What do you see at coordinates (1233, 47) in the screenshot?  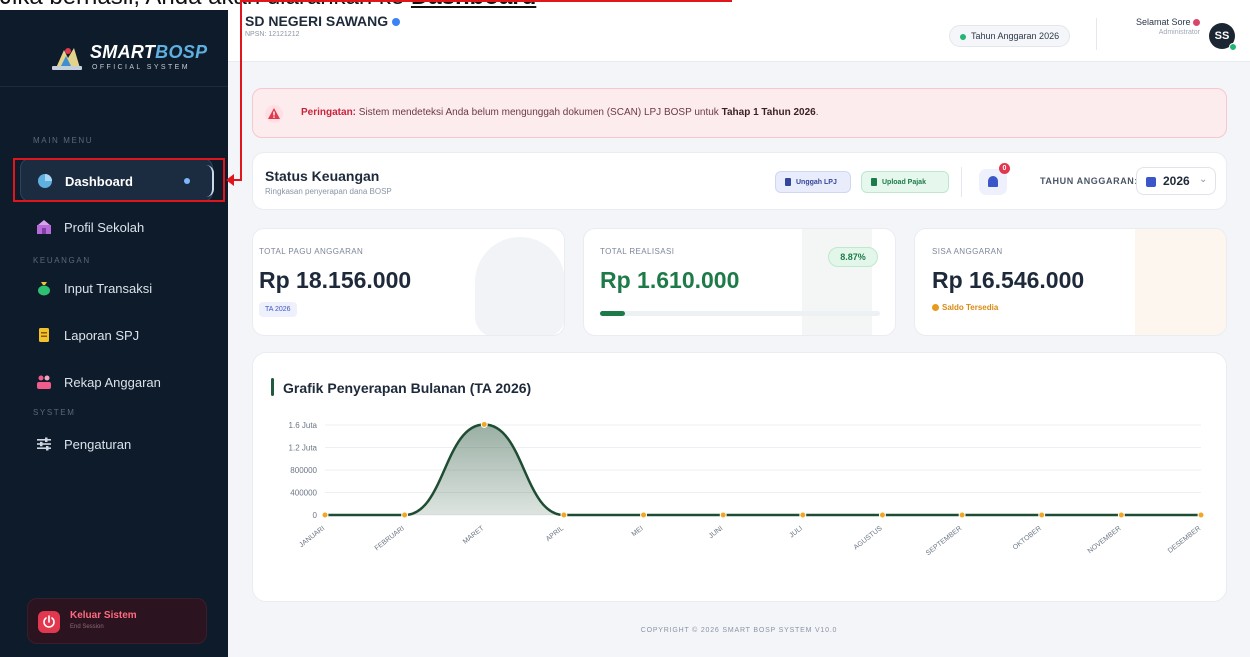 I see `online-status-dot` at bounding box center [1233, 47].